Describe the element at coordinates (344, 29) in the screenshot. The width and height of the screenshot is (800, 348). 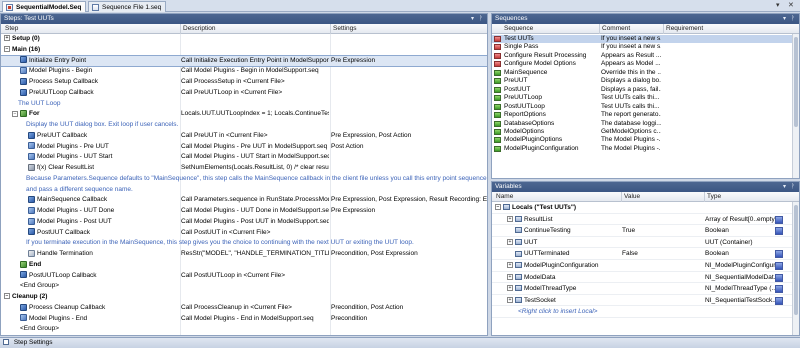
I see `column-header-settings: Settings` at that location.